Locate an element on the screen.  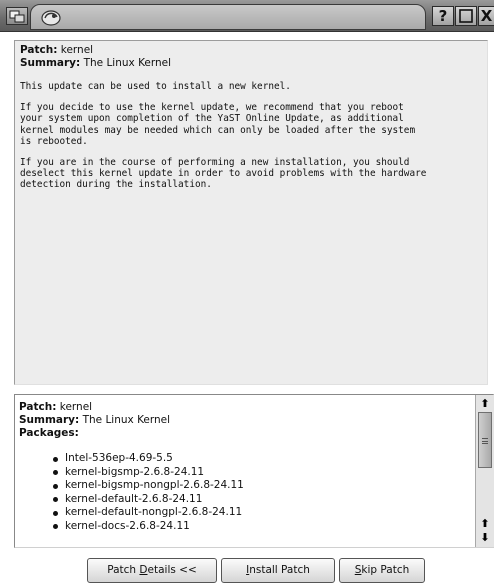
window-menu-icon is located at coordinates (17, 16).